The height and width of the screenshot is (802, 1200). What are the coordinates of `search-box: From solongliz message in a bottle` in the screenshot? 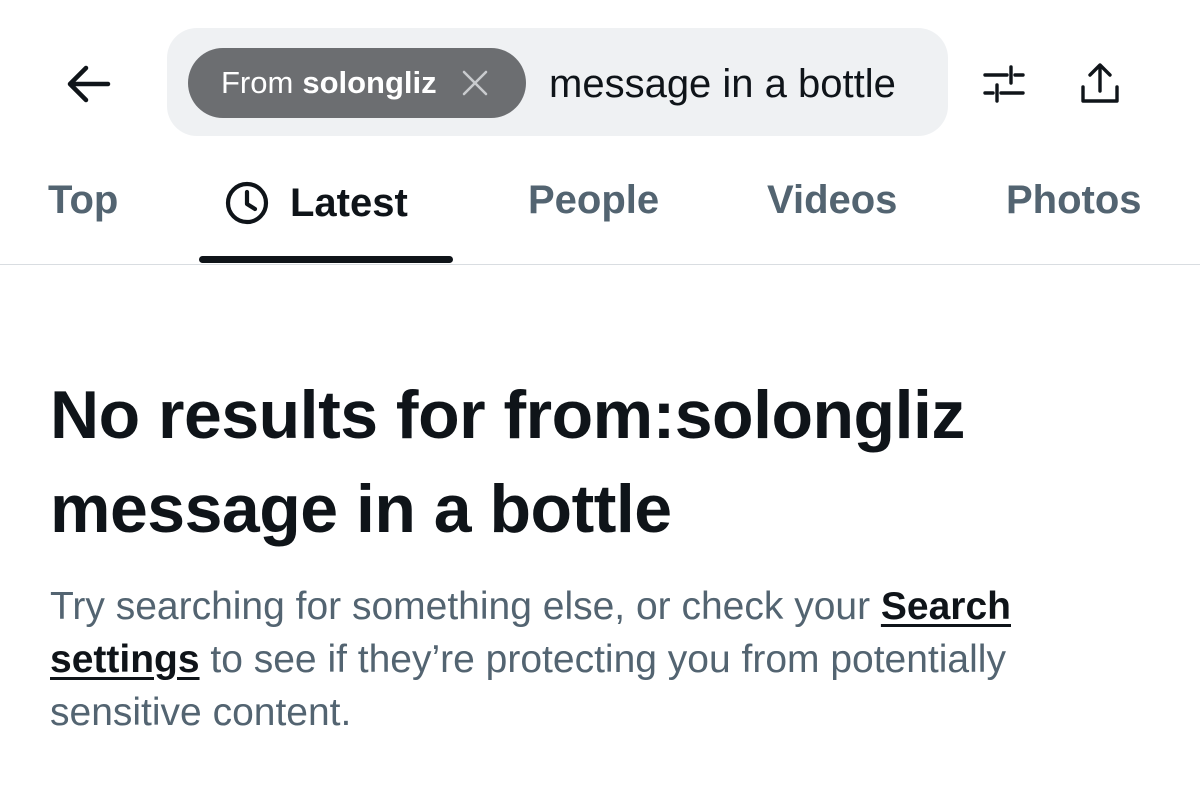 It's located at (557, 82).